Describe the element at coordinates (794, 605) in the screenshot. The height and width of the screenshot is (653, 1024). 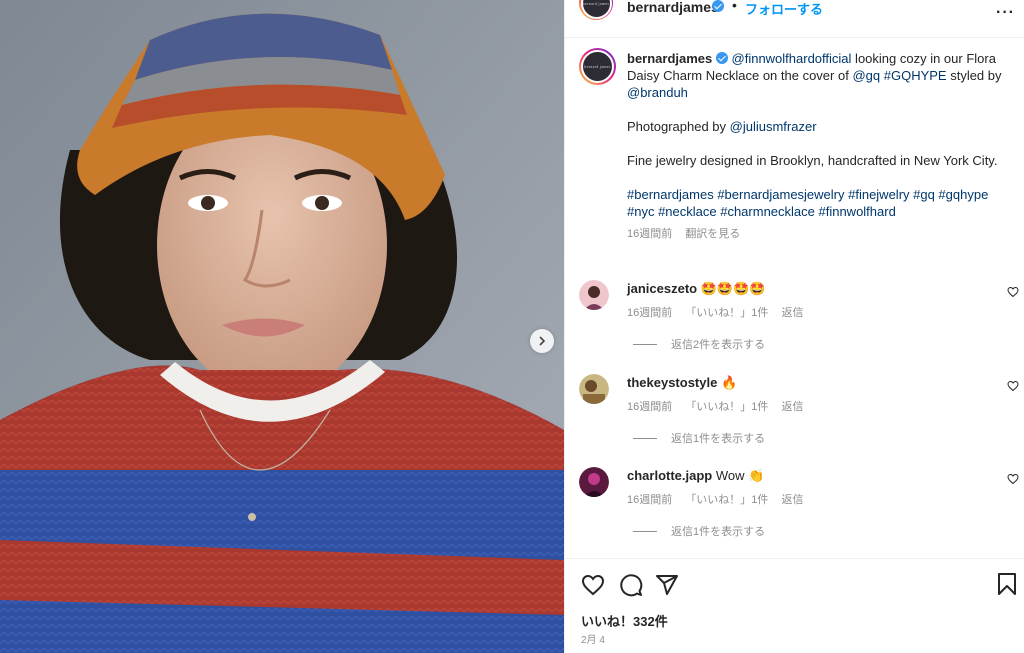
I see `post-actions: いいね！332件 2月 4` at that location.